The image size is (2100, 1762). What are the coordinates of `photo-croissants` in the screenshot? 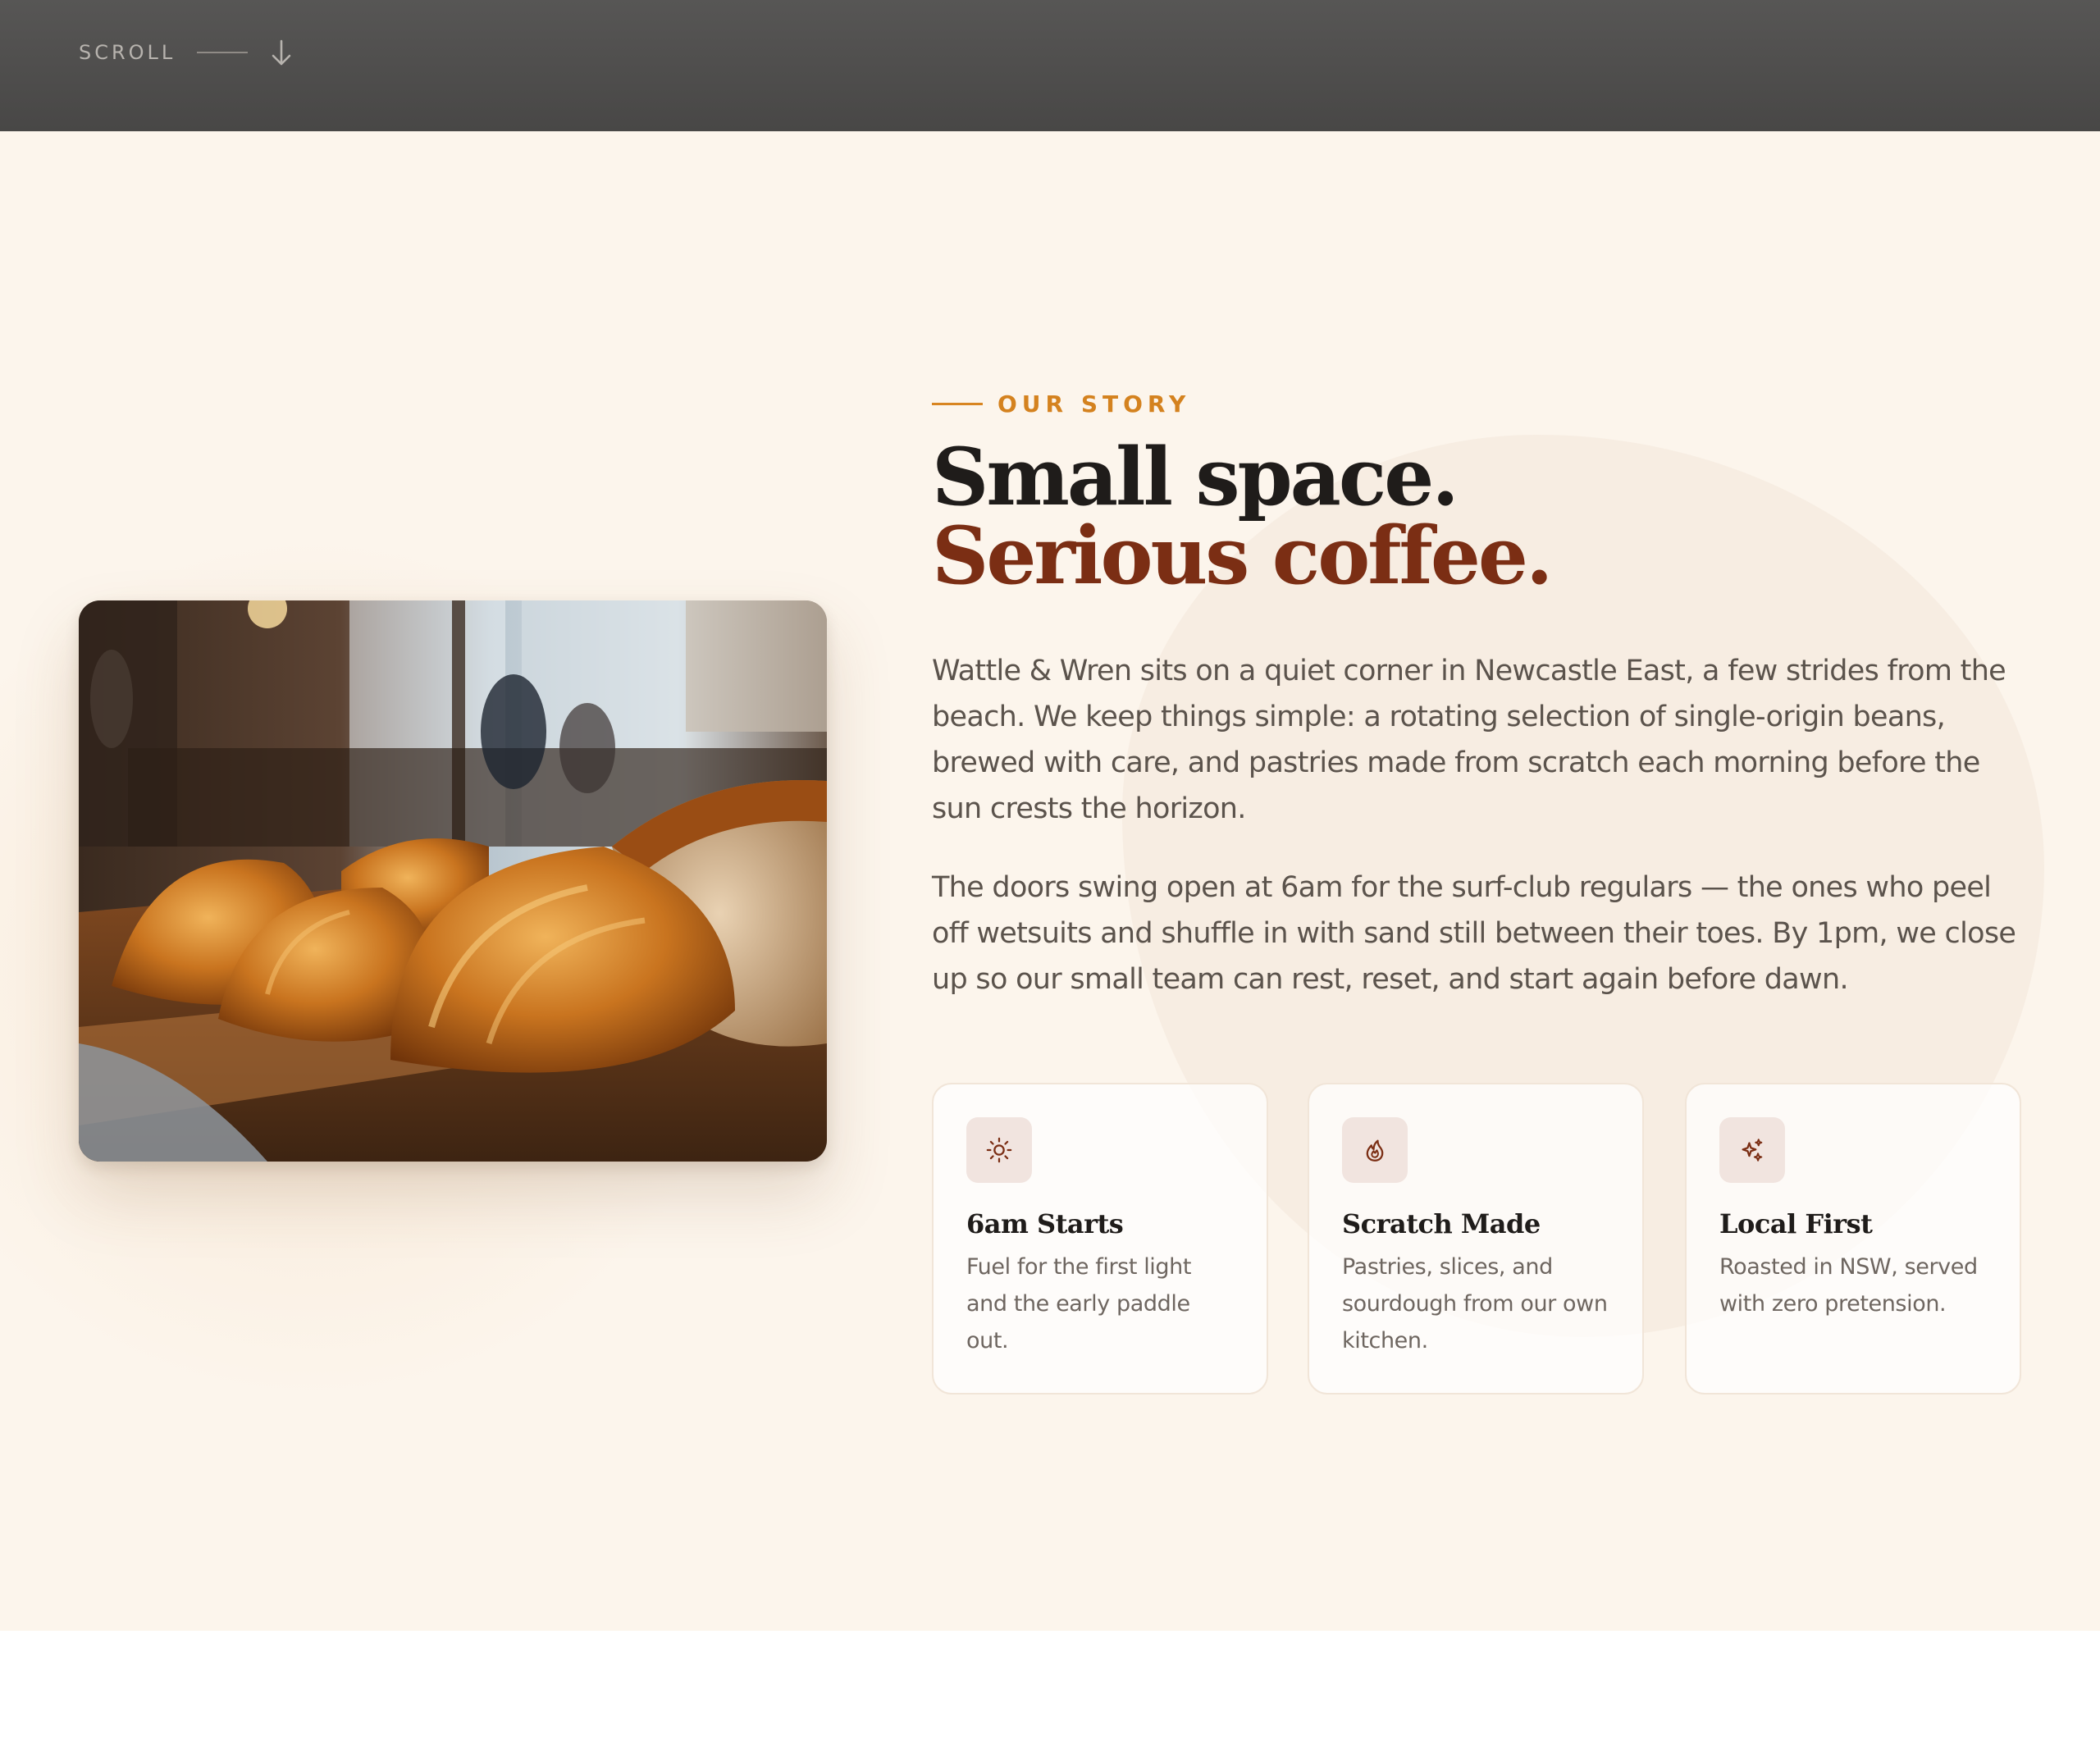 It's located at (453, 881).